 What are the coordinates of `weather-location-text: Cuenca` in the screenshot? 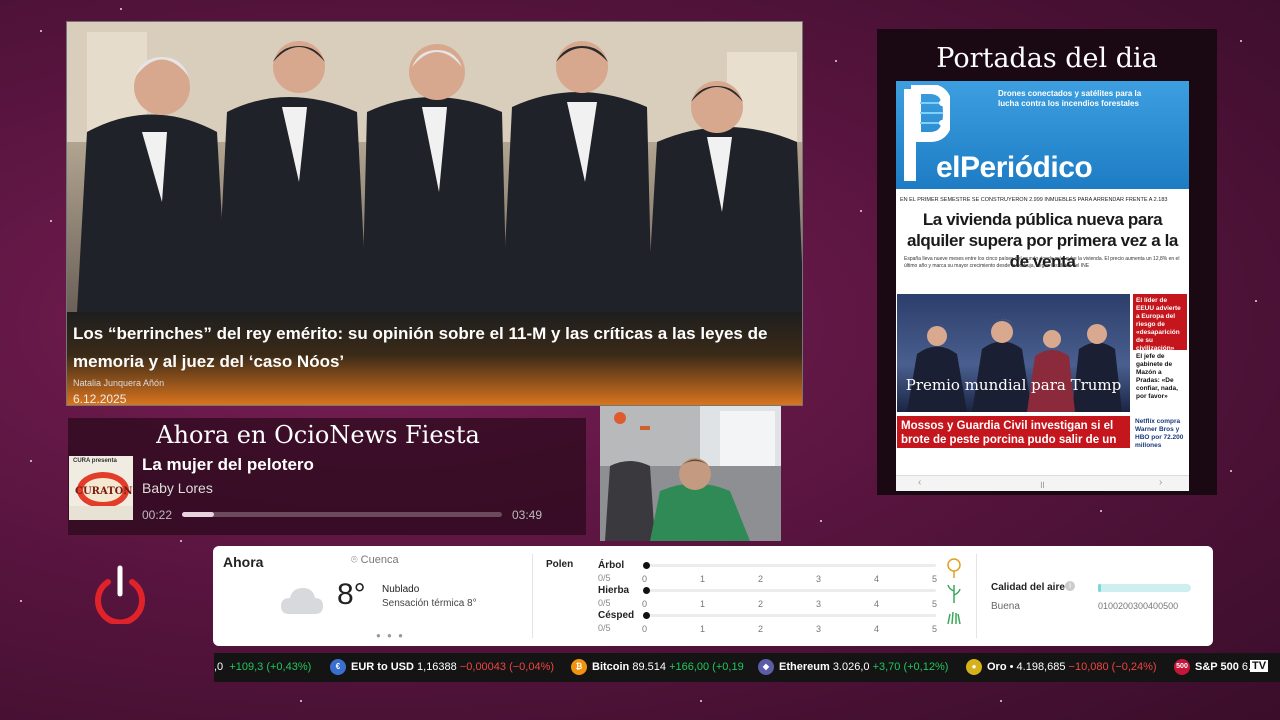 It's located at (379, 560).